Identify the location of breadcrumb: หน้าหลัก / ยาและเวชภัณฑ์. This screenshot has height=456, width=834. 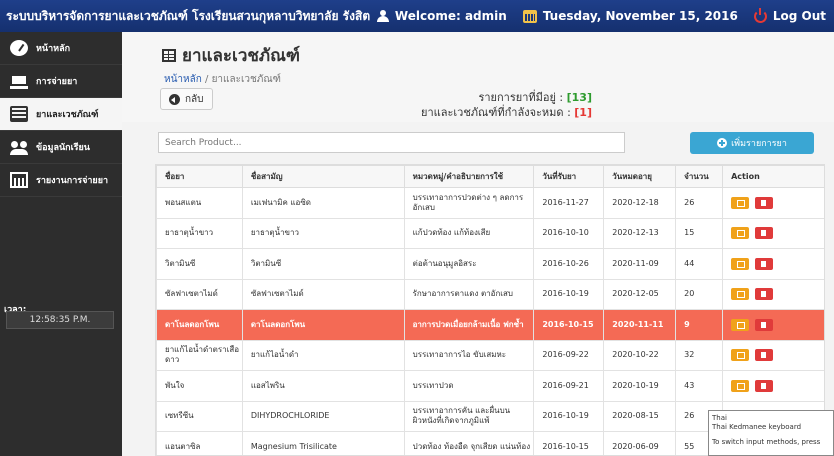
(222, 79).